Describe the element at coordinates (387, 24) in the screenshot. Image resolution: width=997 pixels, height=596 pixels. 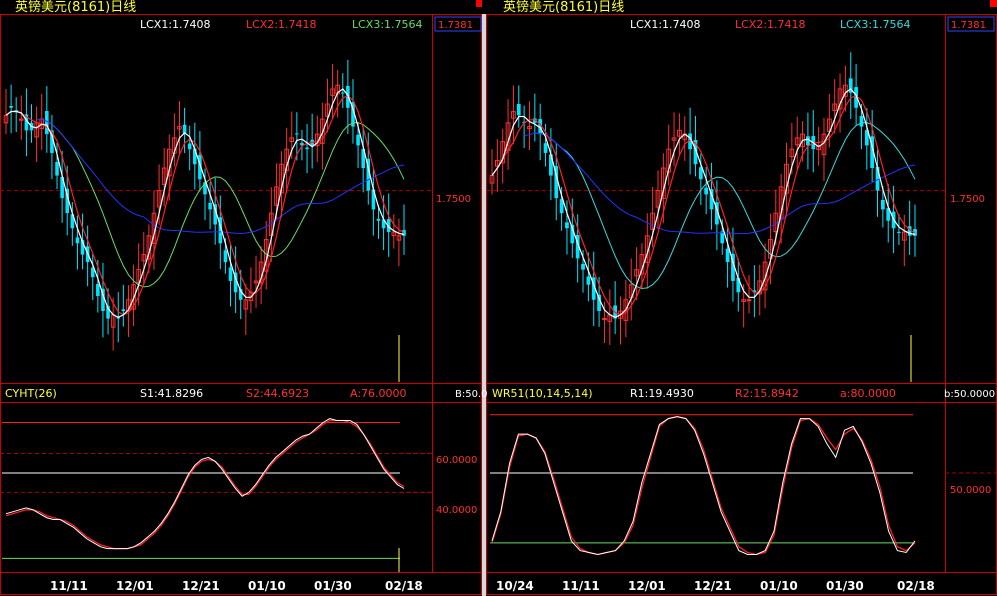
I see `left-legend-lcx3: LCX3:1.7564` at that location.